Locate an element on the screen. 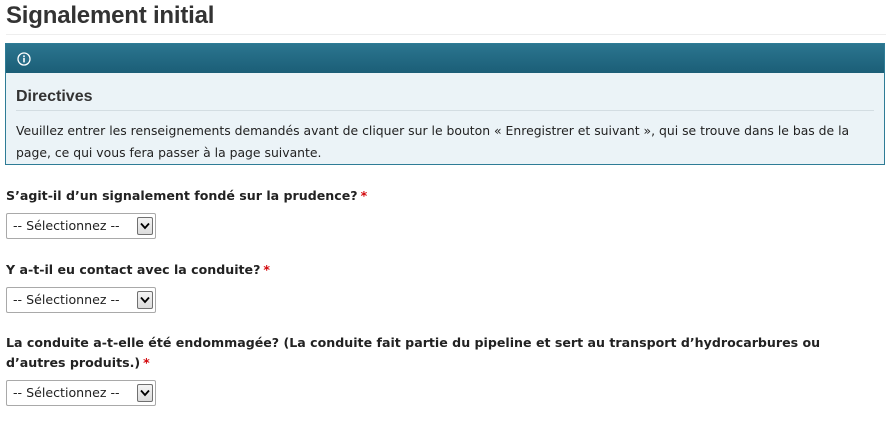  damage-select: -- Sélectionnez -- is located at coordinates (81, 393).